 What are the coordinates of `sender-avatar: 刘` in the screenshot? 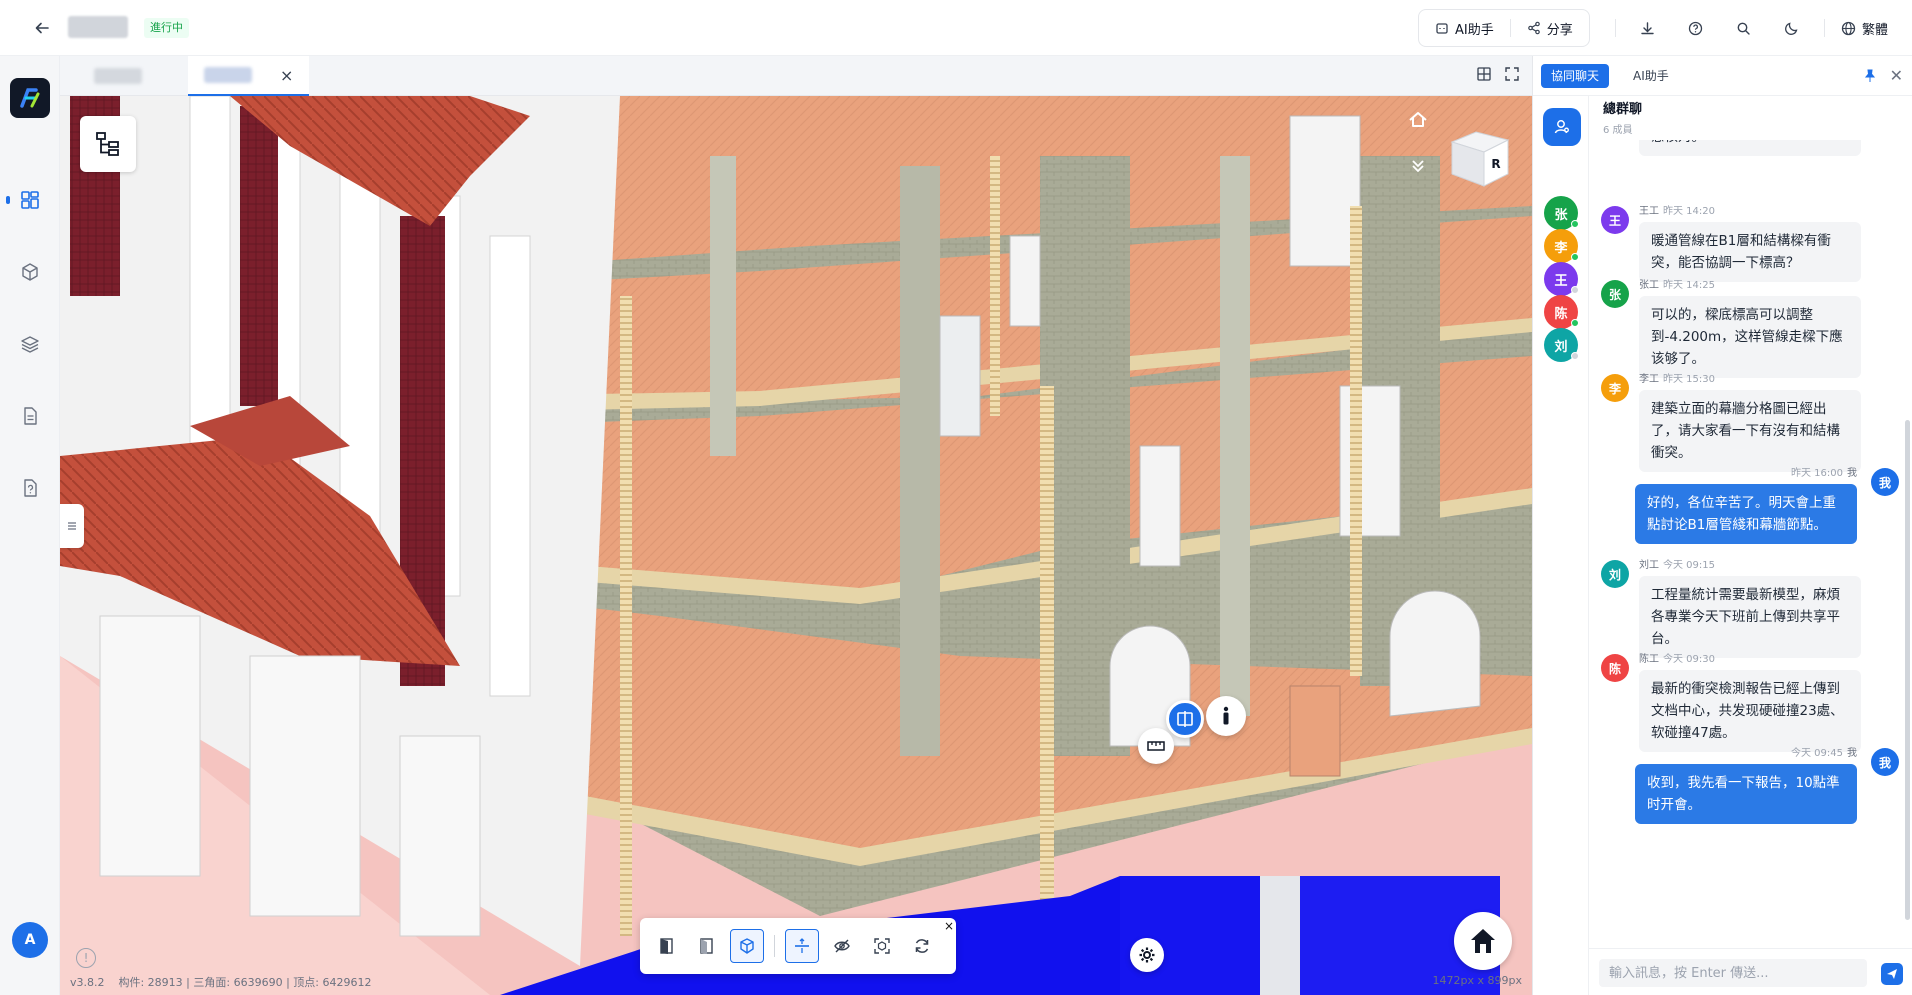 It's located at (1615, 574).